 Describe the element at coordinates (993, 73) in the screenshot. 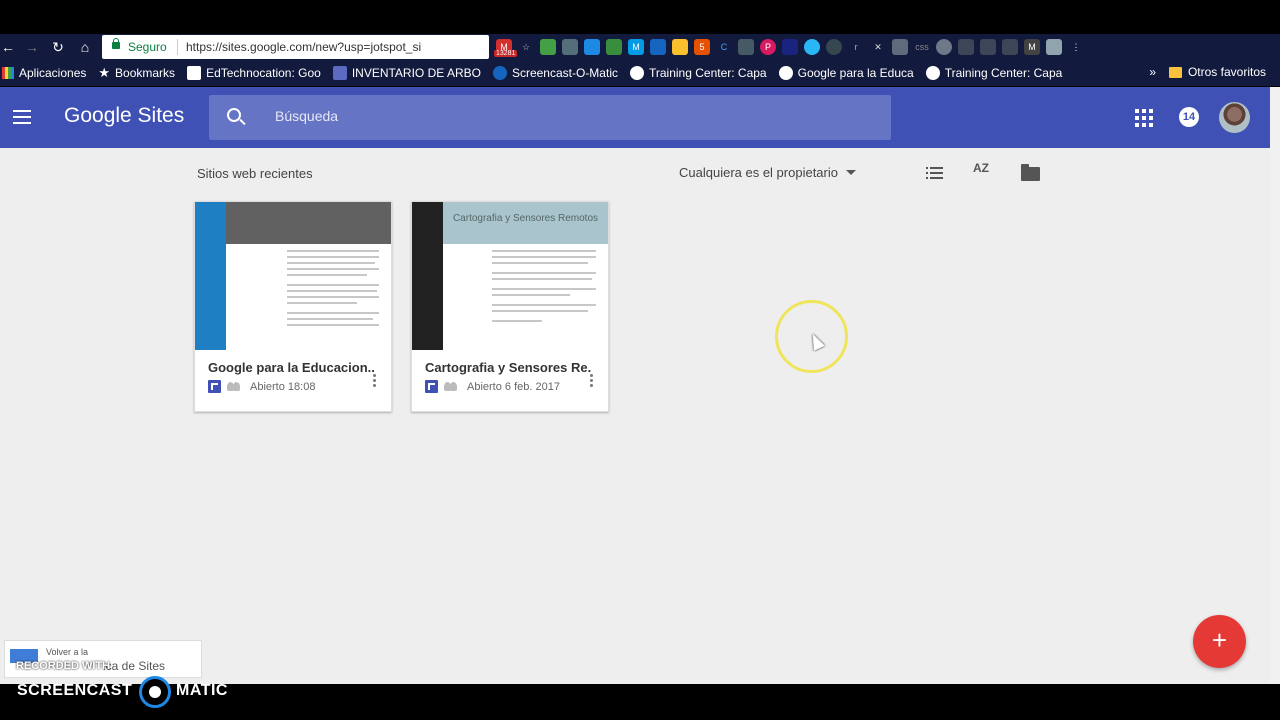

I see `bookmark-training-2: Training Center: Capa` at that location.